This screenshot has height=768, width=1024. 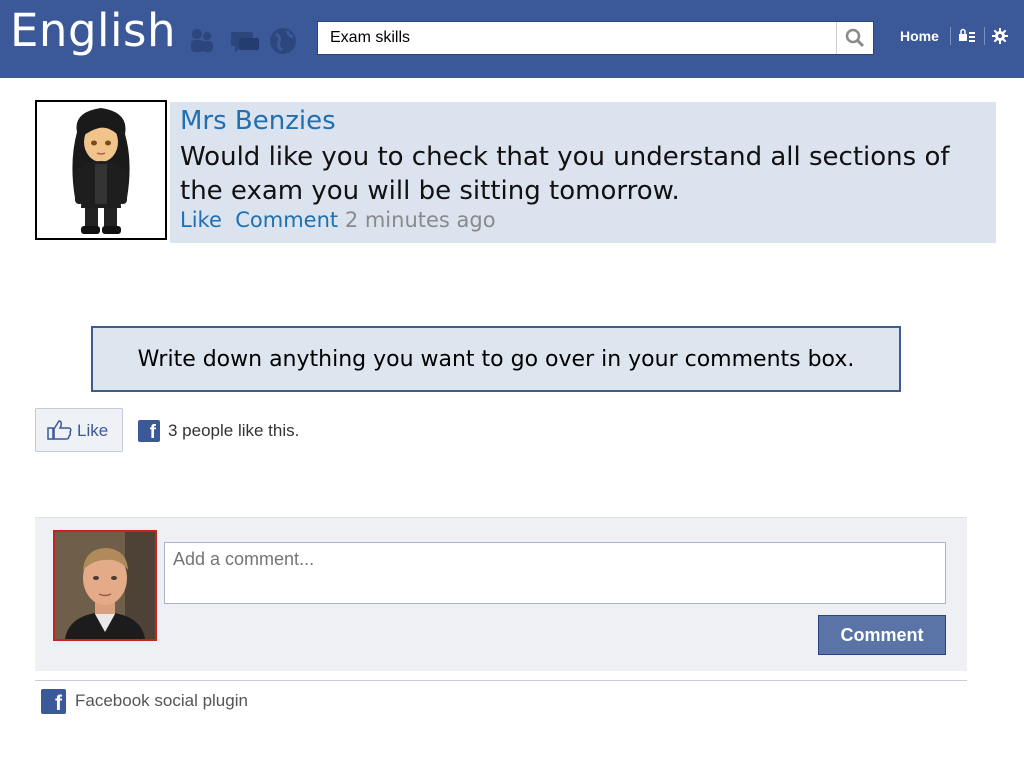 I want to click on divider, so click(x=501, y=680).